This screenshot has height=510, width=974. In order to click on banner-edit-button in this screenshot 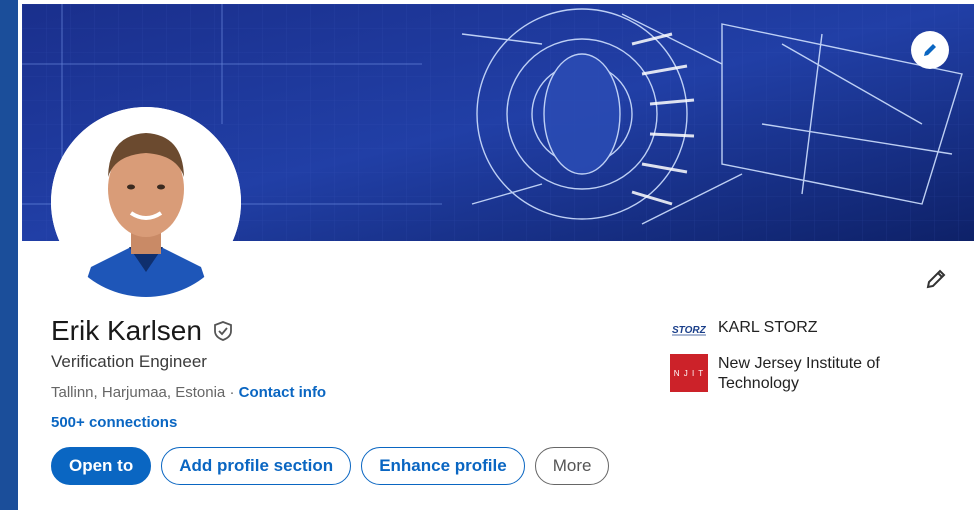, I will do `click(930, 50)`.